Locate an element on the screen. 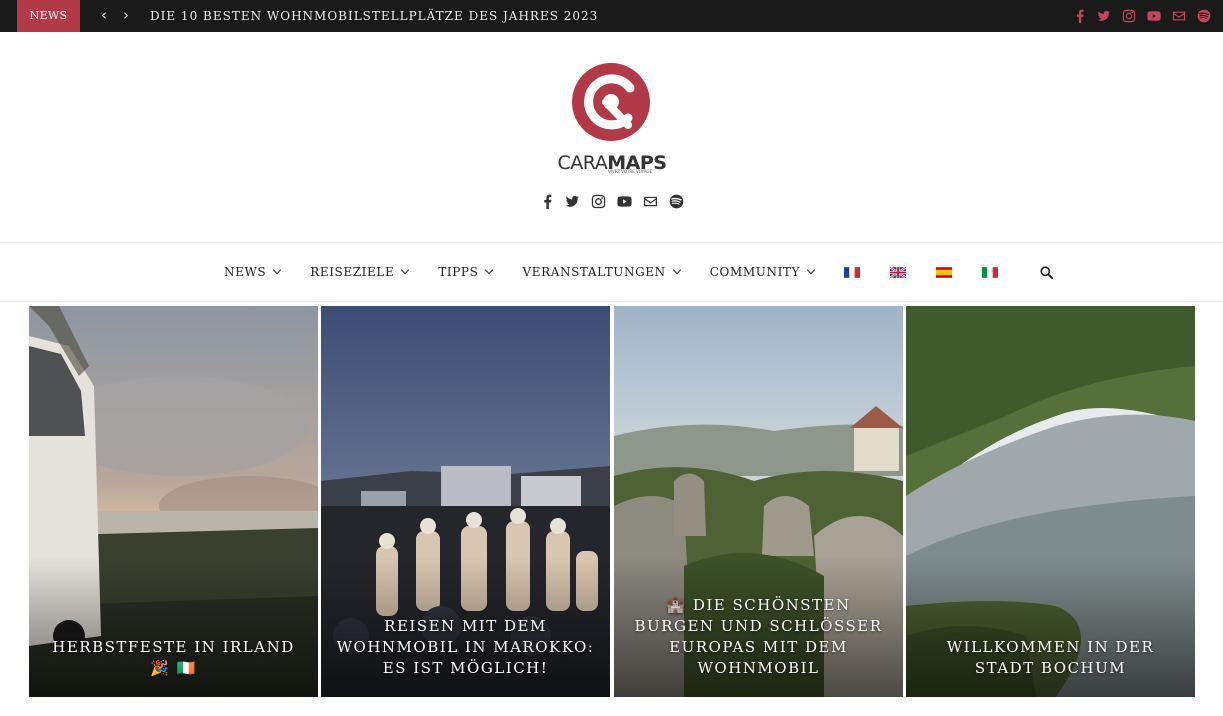 The width and height of the screenshot is (1223, 716). fr-flag-icon is located at coordinates (852, 272).